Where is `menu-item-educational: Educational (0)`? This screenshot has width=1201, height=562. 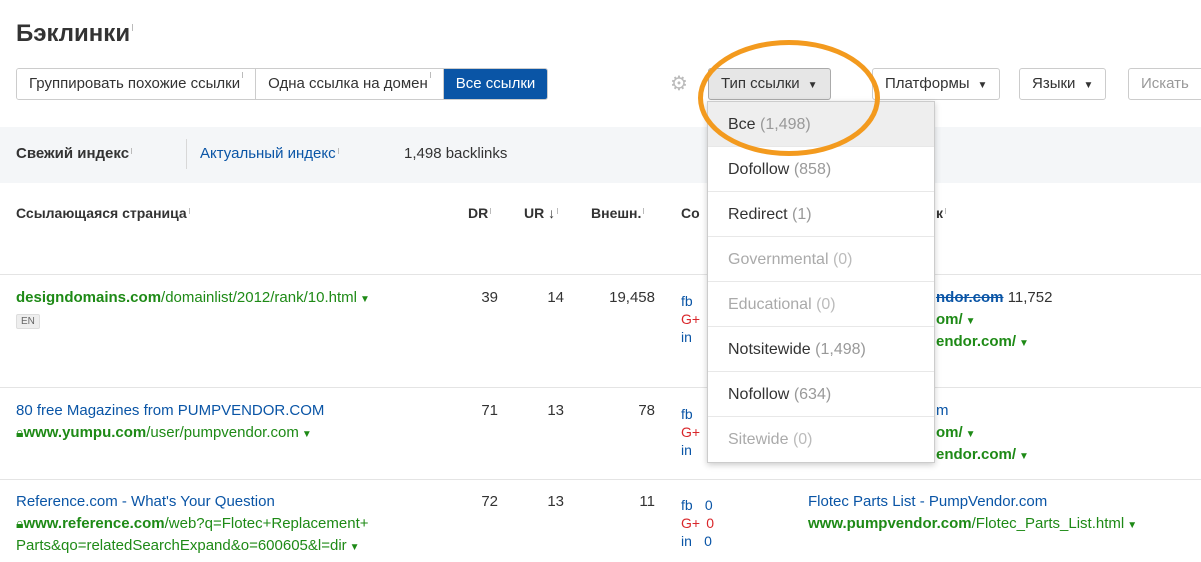
menu-item-educational: Educational (0) is located at coordinates (821, 304).